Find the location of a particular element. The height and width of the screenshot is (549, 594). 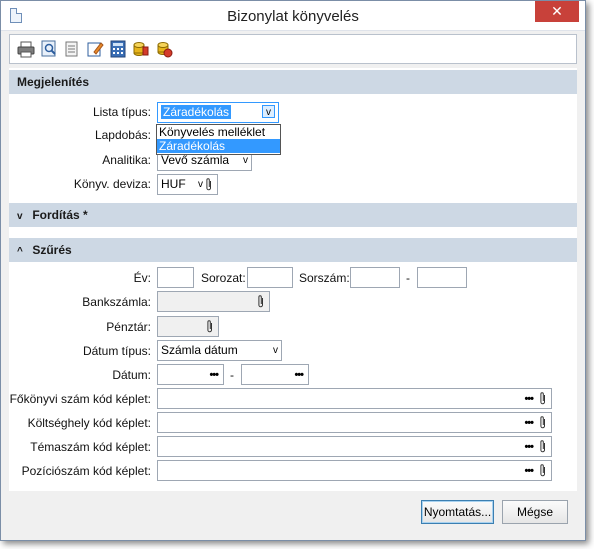

window-title: Bizonylat könyvelés is located at coordinates (293, 16).